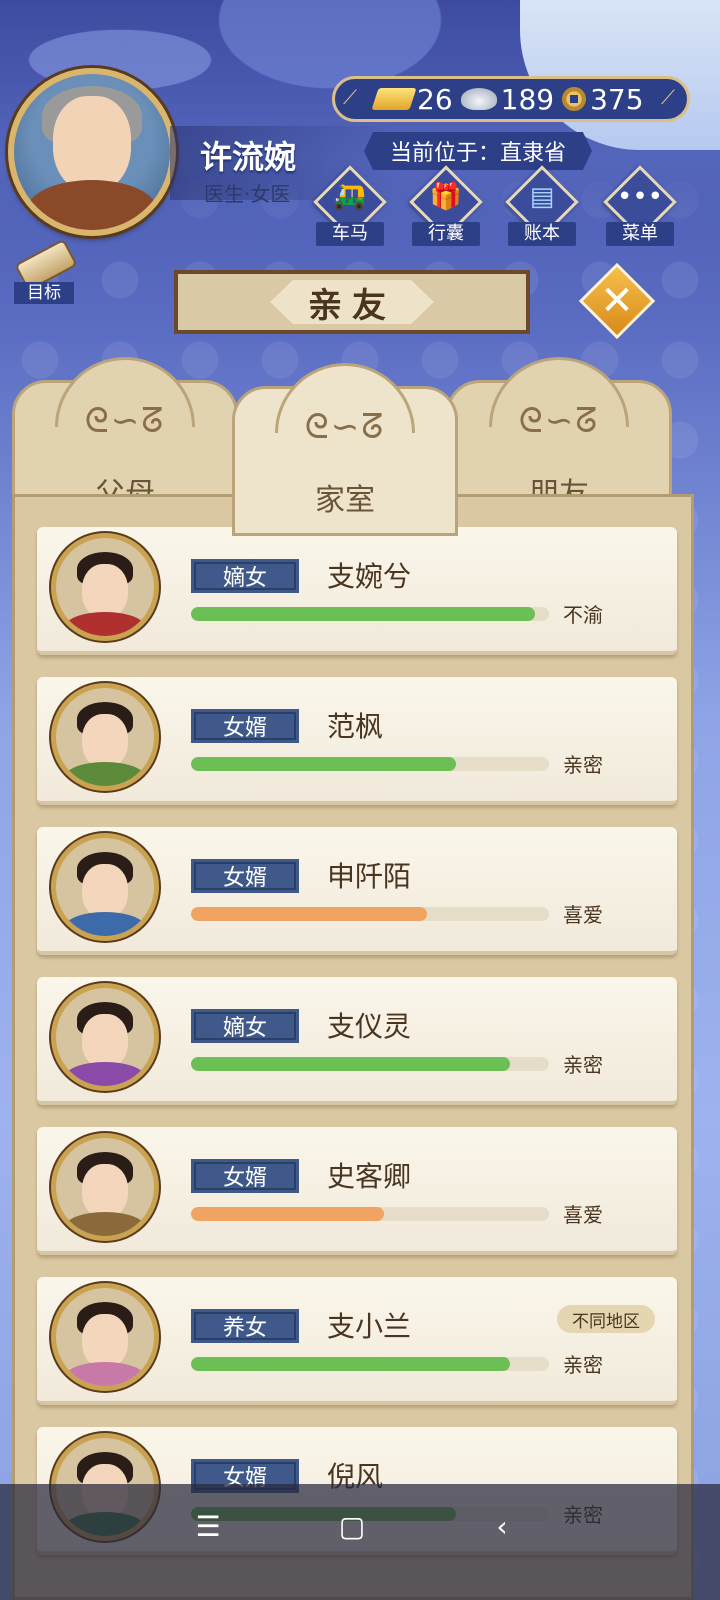 The image size is (720, 1600). I want to click on relation-badge: 养女, so click(245, 1326).